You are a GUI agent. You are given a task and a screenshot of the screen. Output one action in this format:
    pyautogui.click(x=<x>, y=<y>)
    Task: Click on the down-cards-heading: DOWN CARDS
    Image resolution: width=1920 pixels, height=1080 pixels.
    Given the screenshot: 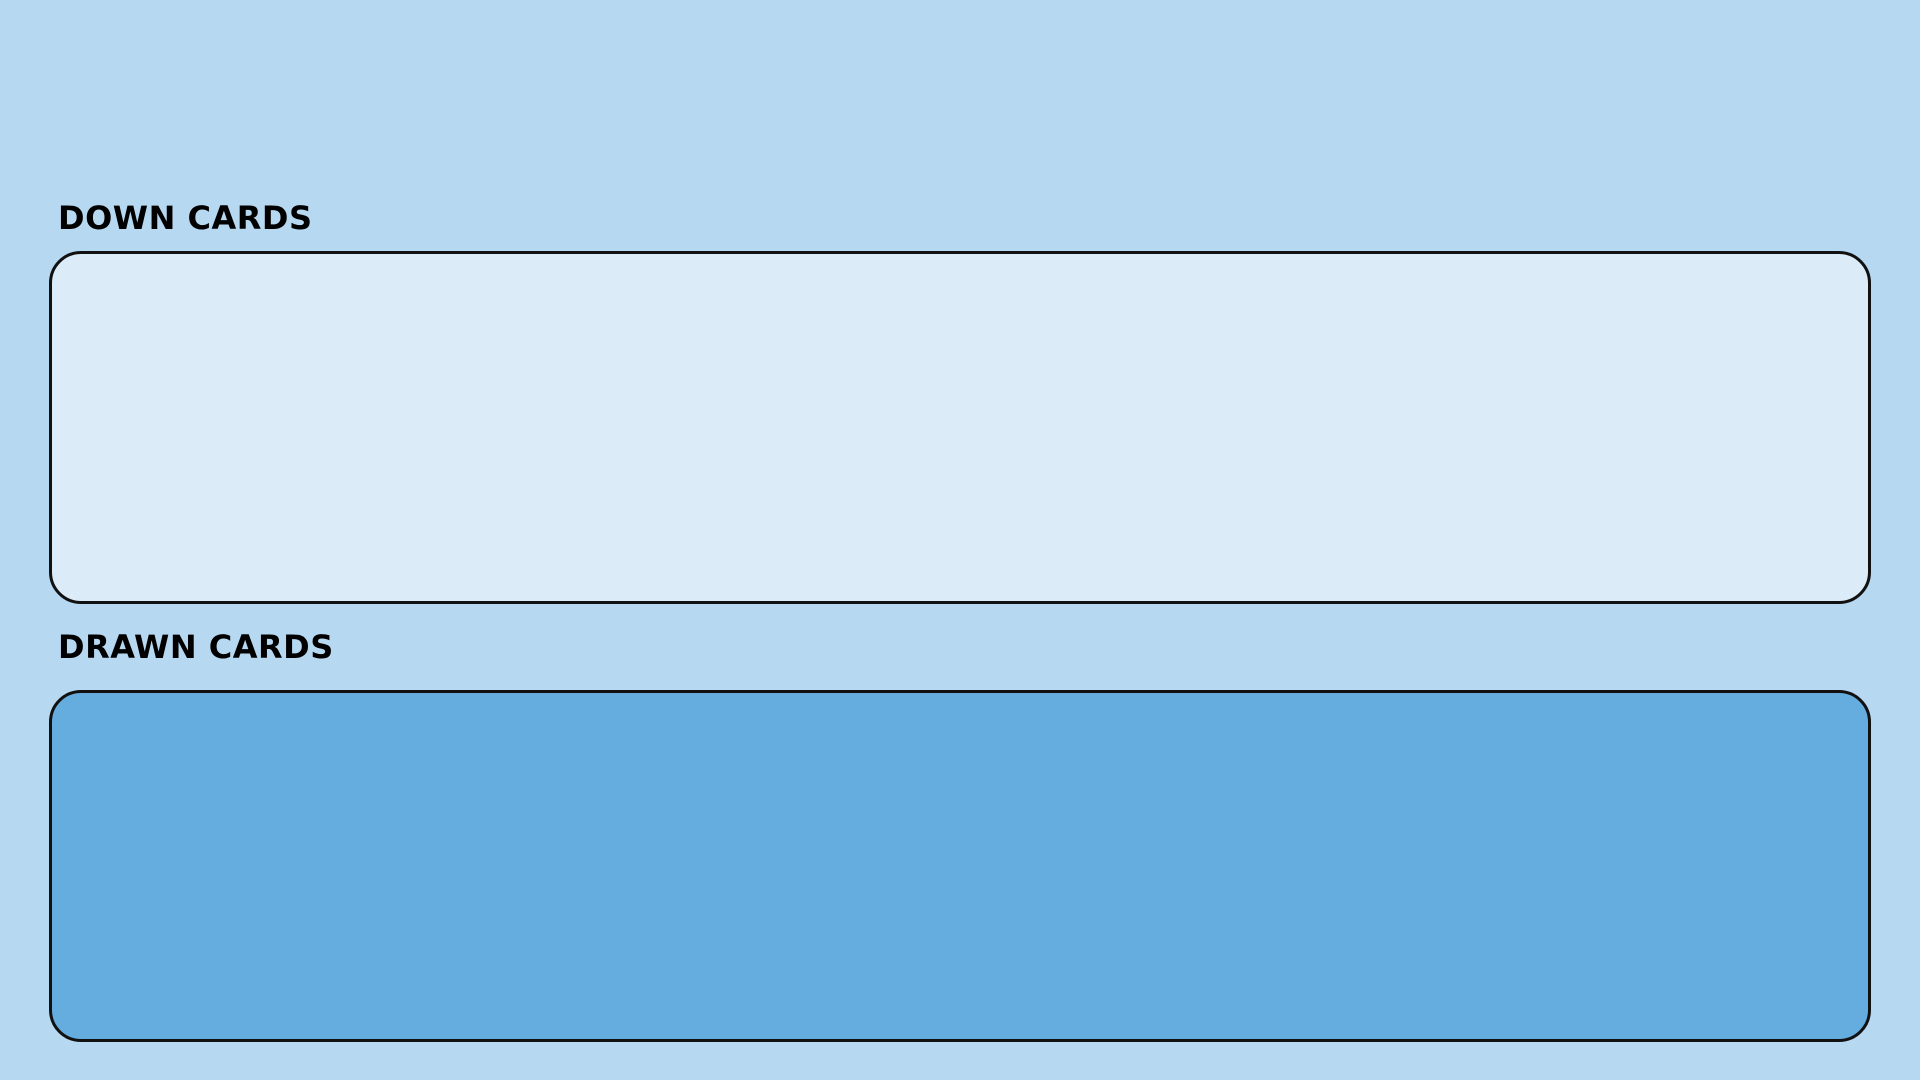 What is the action you would take?
    pyautogui.click(x=185, y=218)
    